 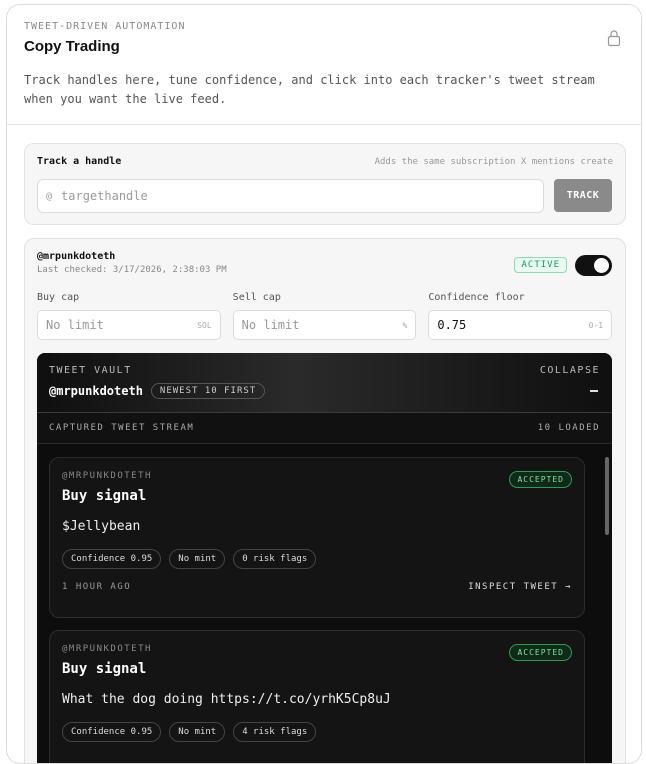 What do you see at coordinates (129, 325) in the screenshot?
I see `buy-cap-input: No limit SOL` at bounding box center [129, 325].